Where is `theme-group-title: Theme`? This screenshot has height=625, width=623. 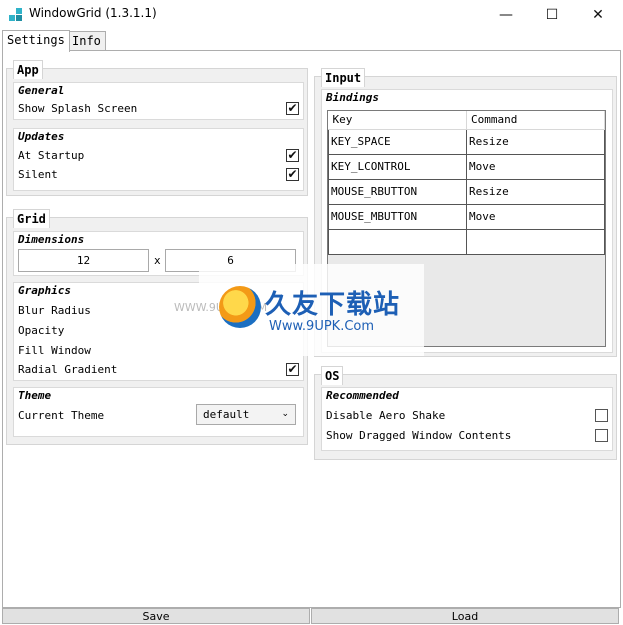 theme-group-title: Theme is located at coordinates (35, 395).